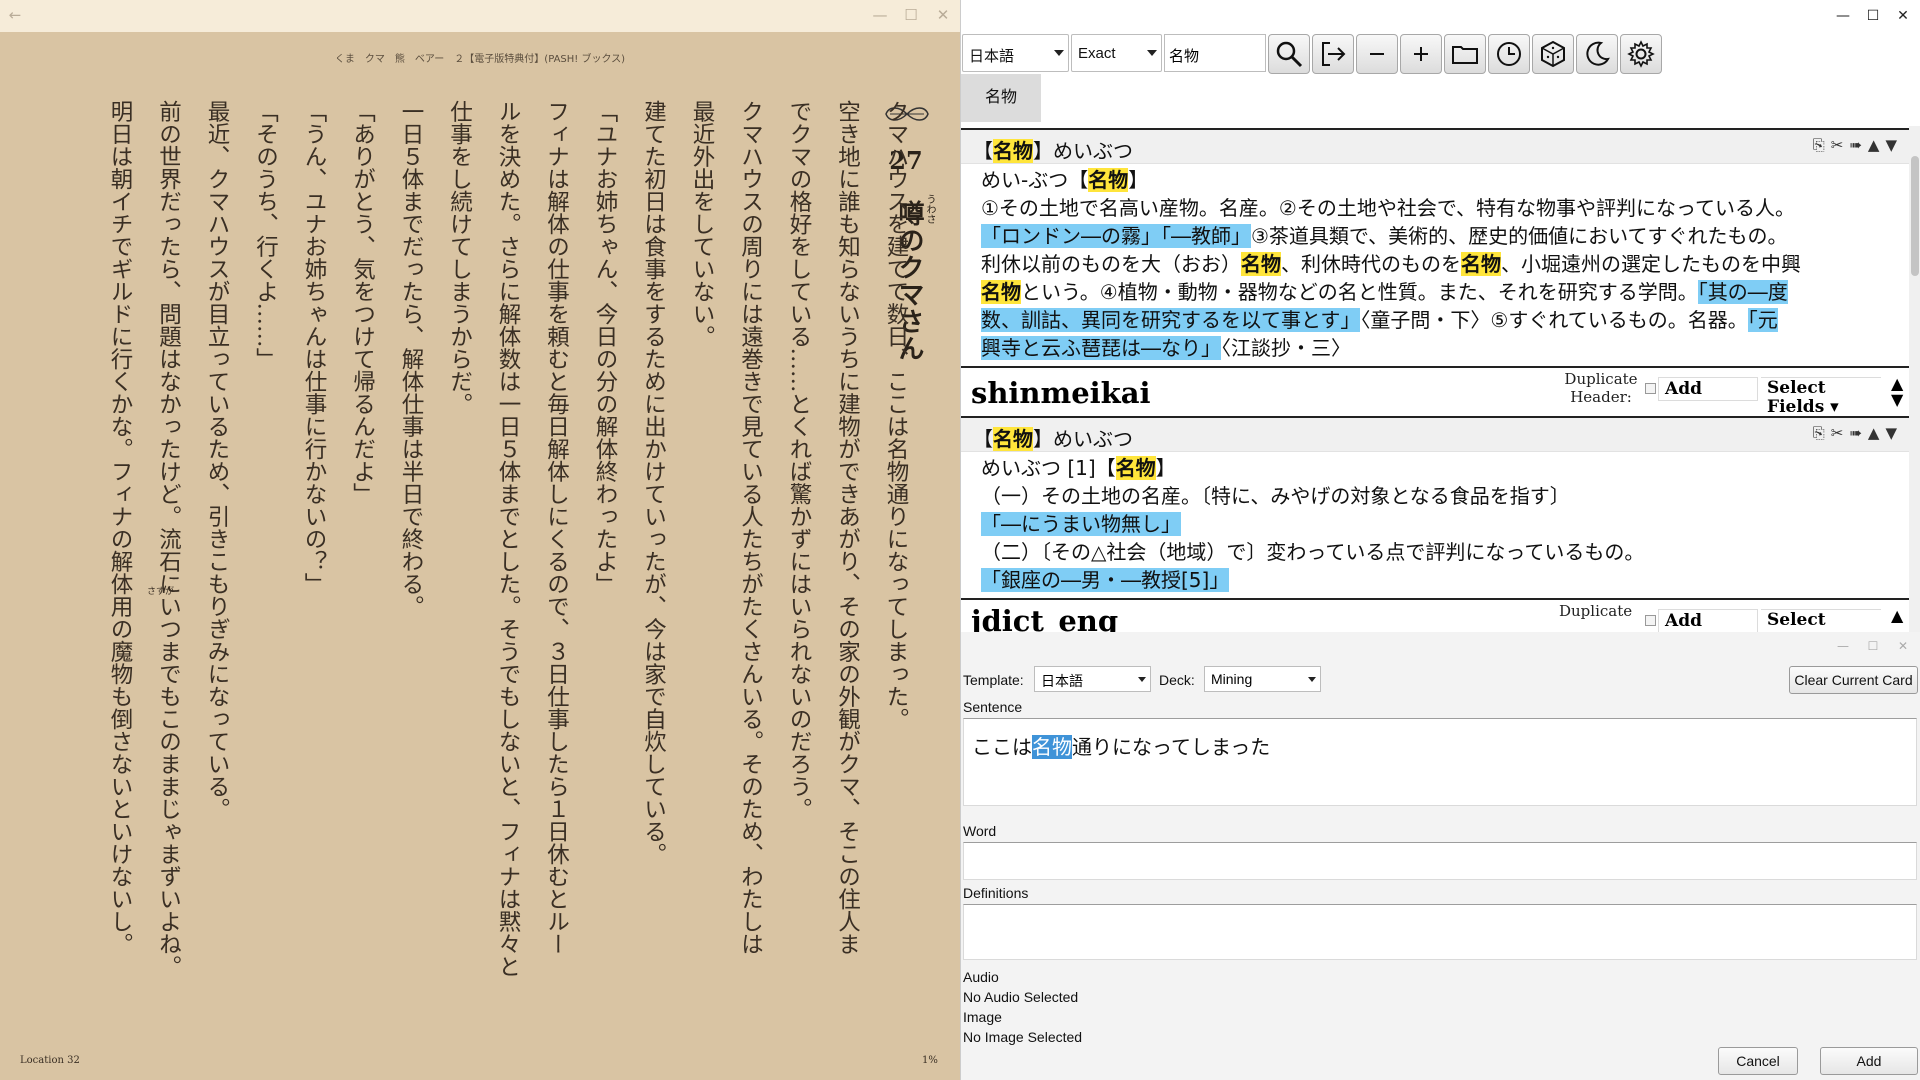 The image size is (1920, 1080). Describe the element at coordinates (314, 550) in the screenshot. I see `text-column: 「うん、ユナお姉ちゃんは仕事に行かないの？」` at that location.